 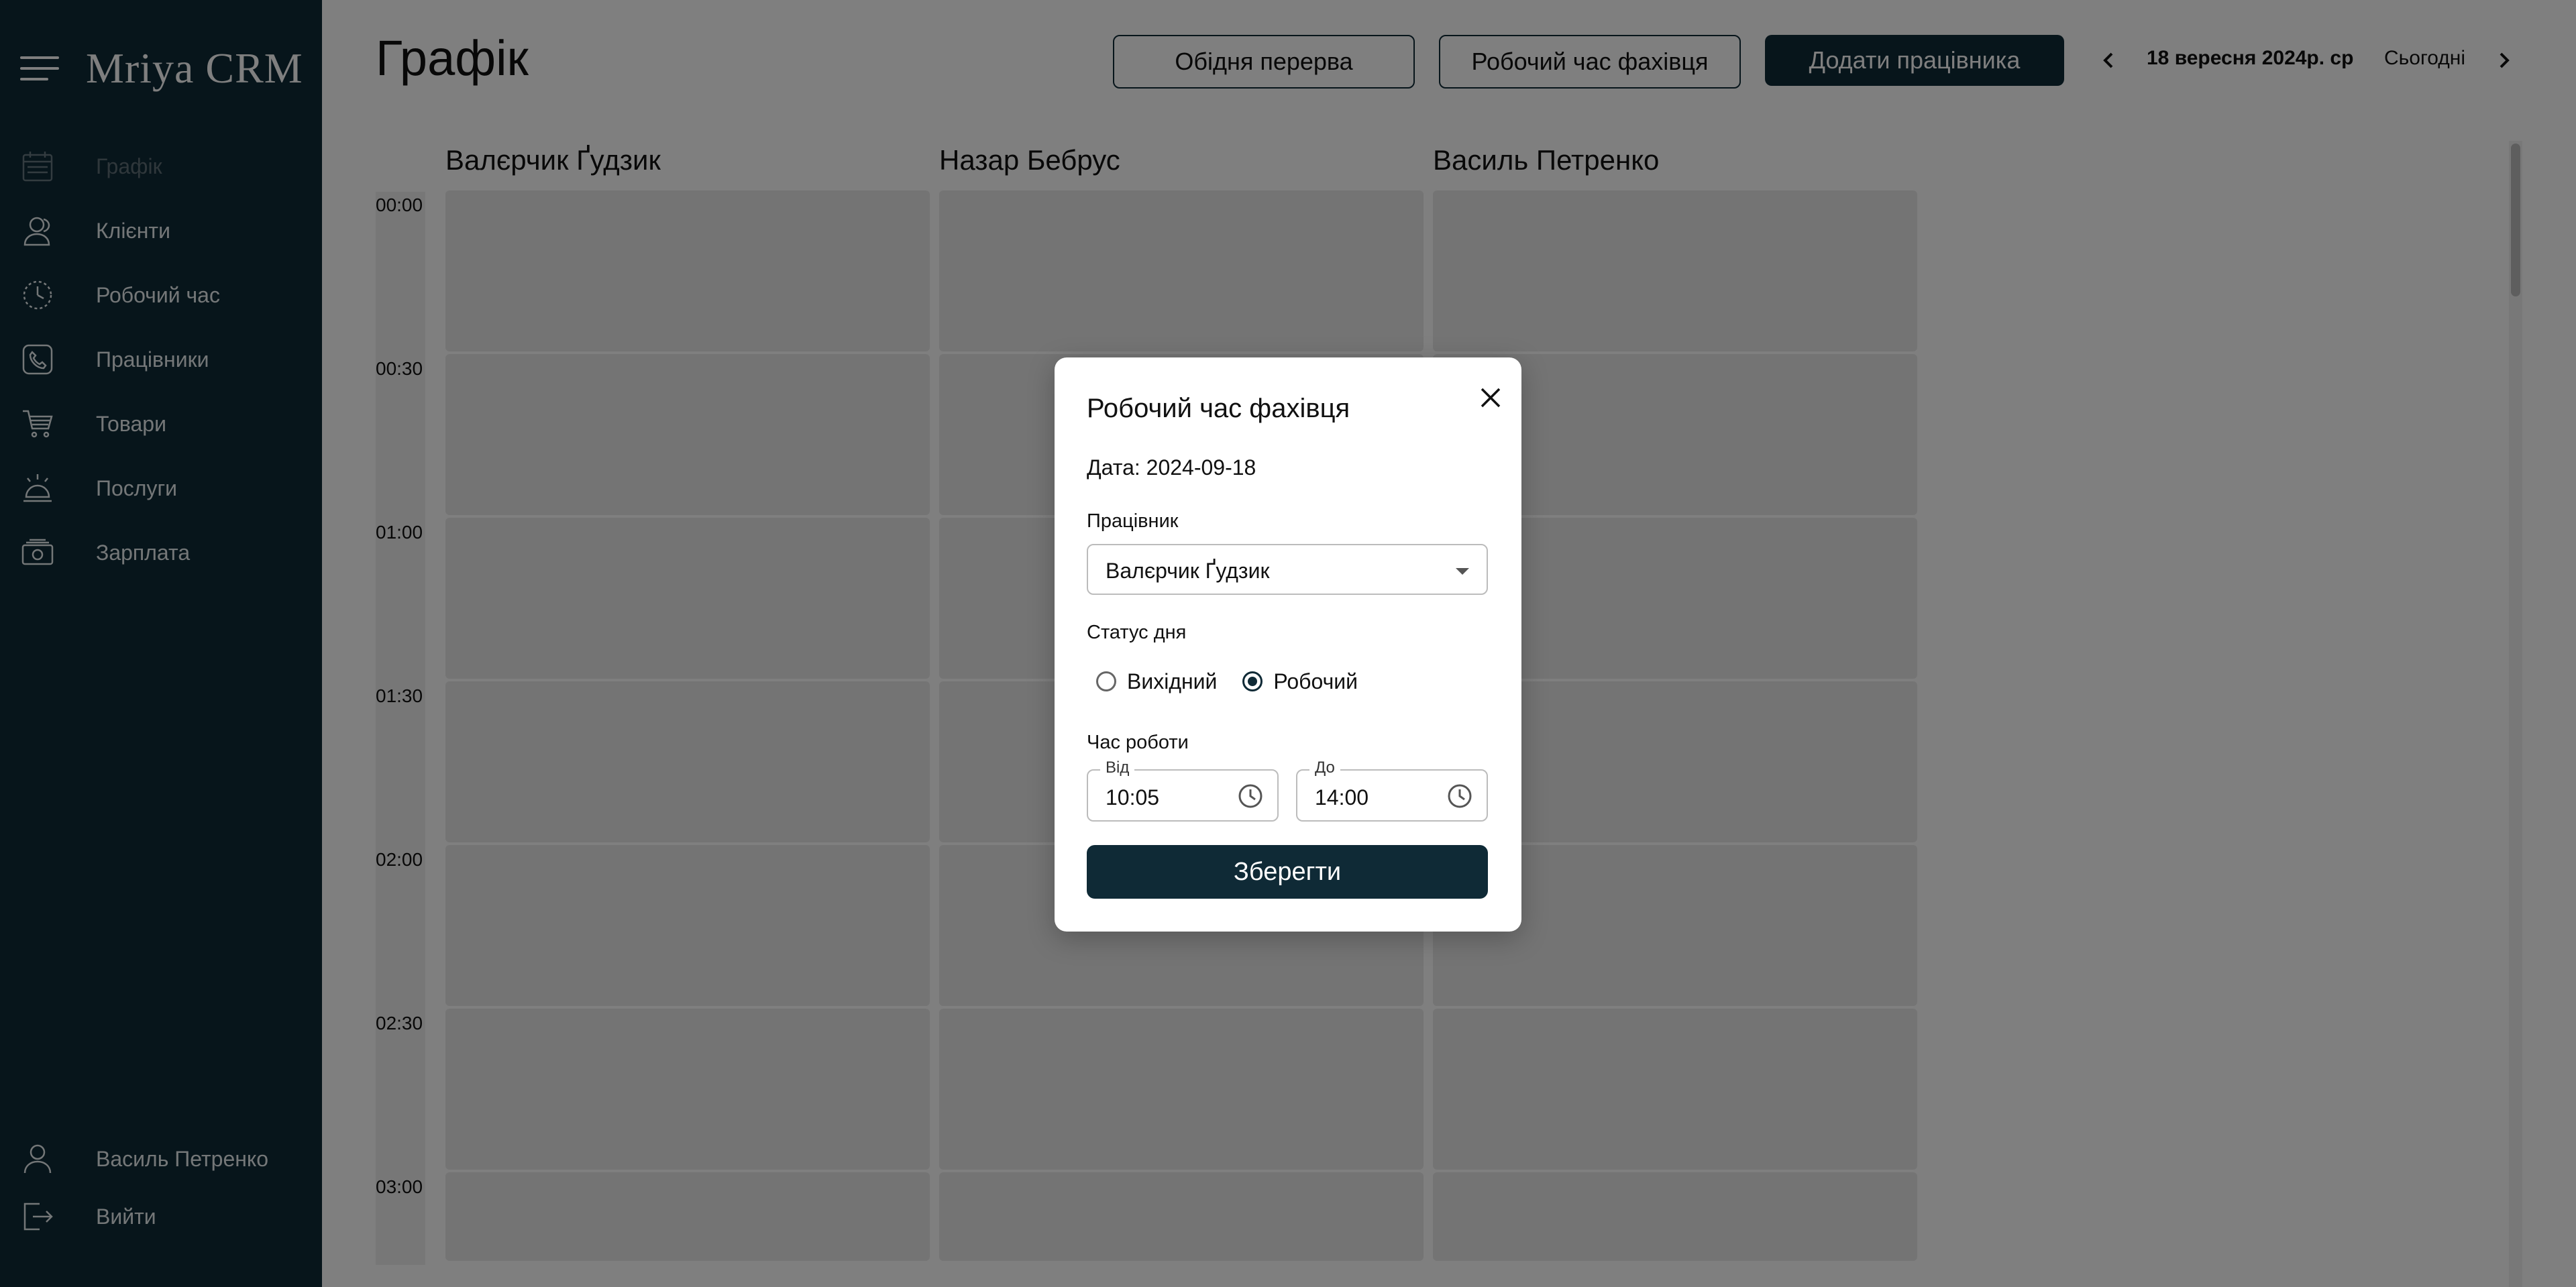 I want to click on from-time-legend: Від, so click(x=1117, y=768).